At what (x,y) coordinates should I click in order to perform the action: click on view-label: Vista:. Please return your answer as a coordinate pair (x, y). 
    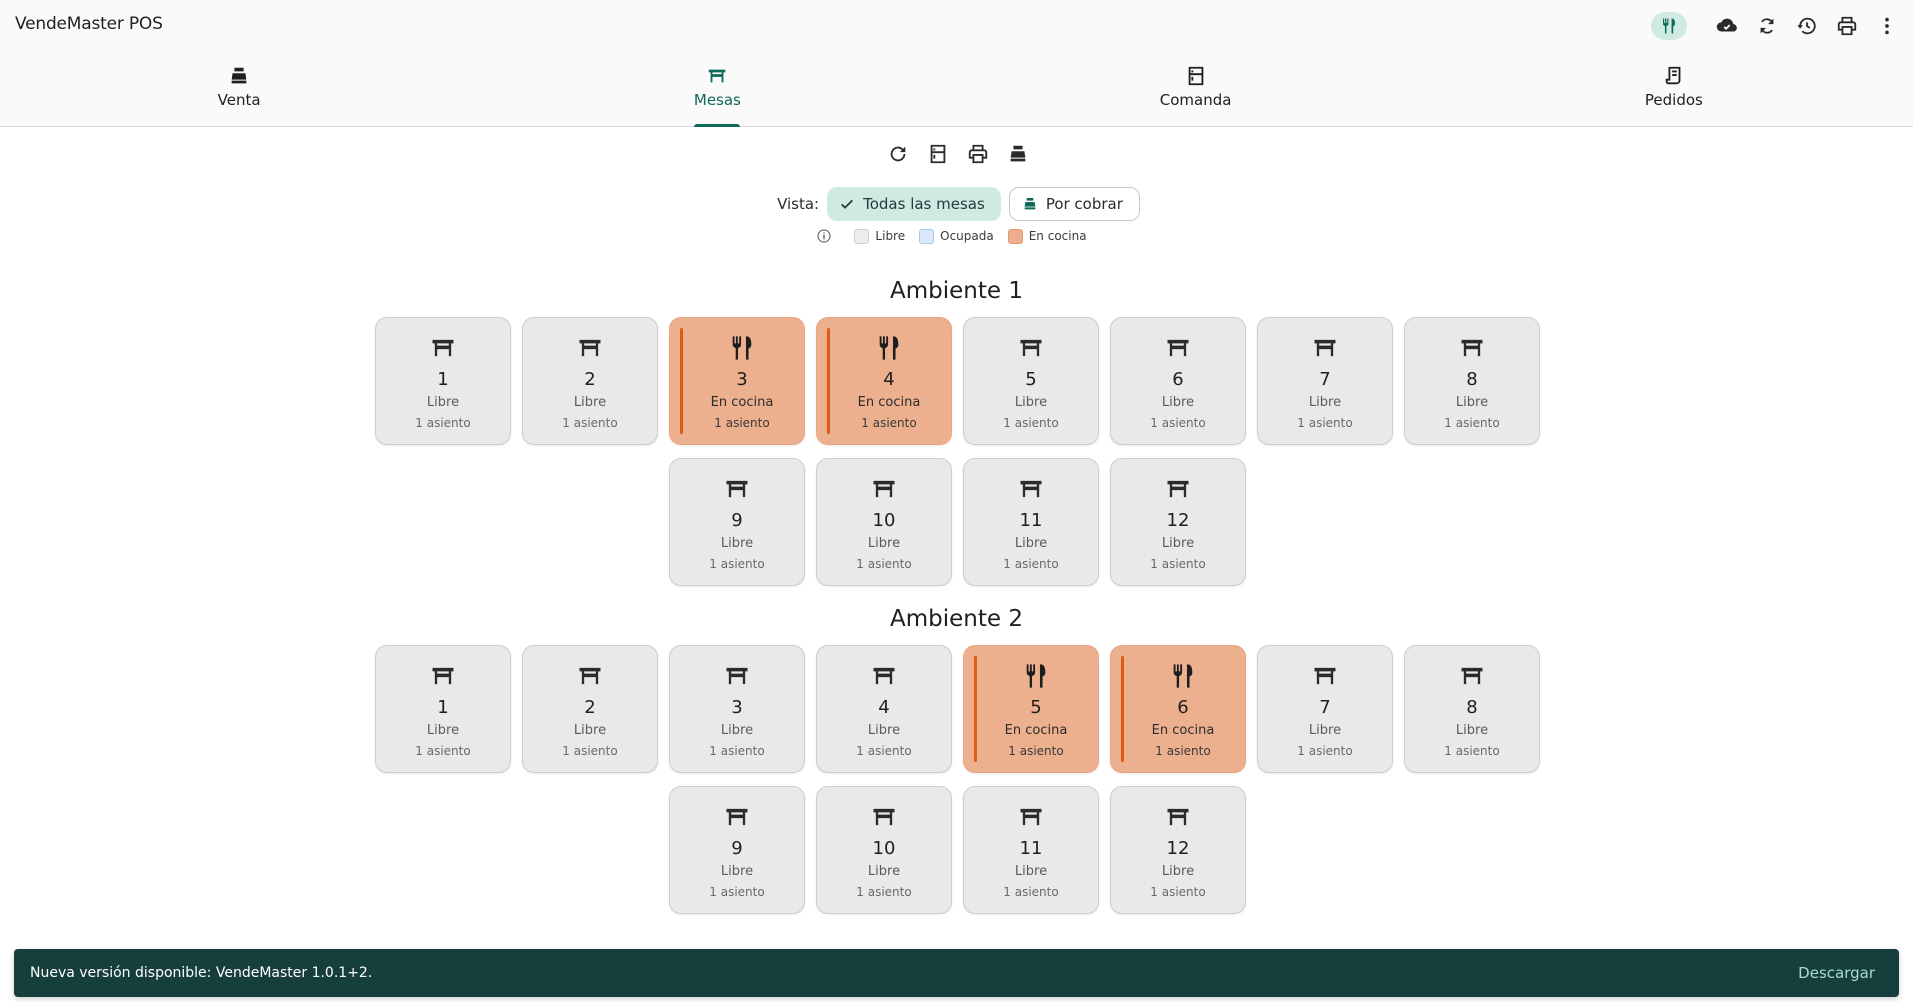
    Looking at the image, I should click on (798, 204).